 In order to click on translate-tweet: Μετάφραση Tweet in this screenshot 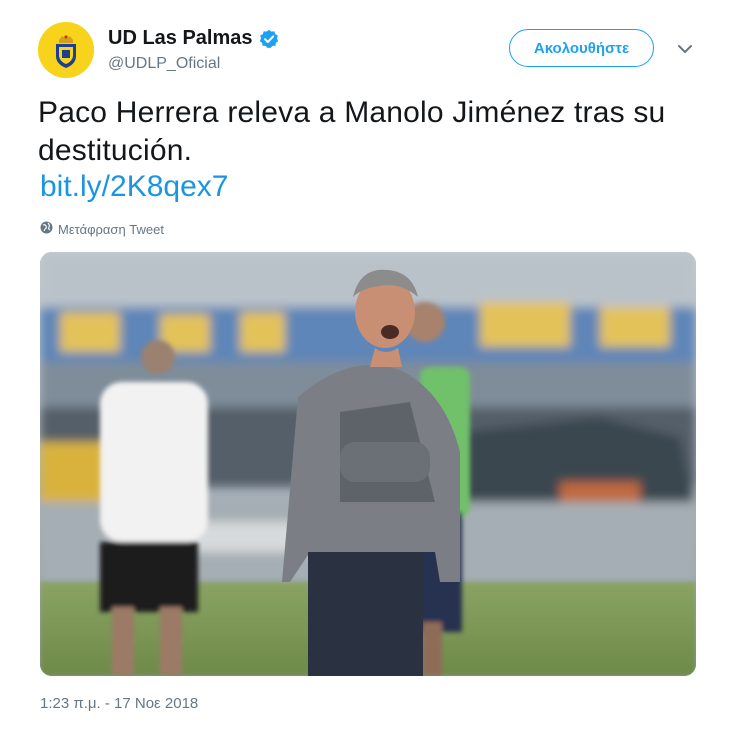, I will do `click(102, 229)`.